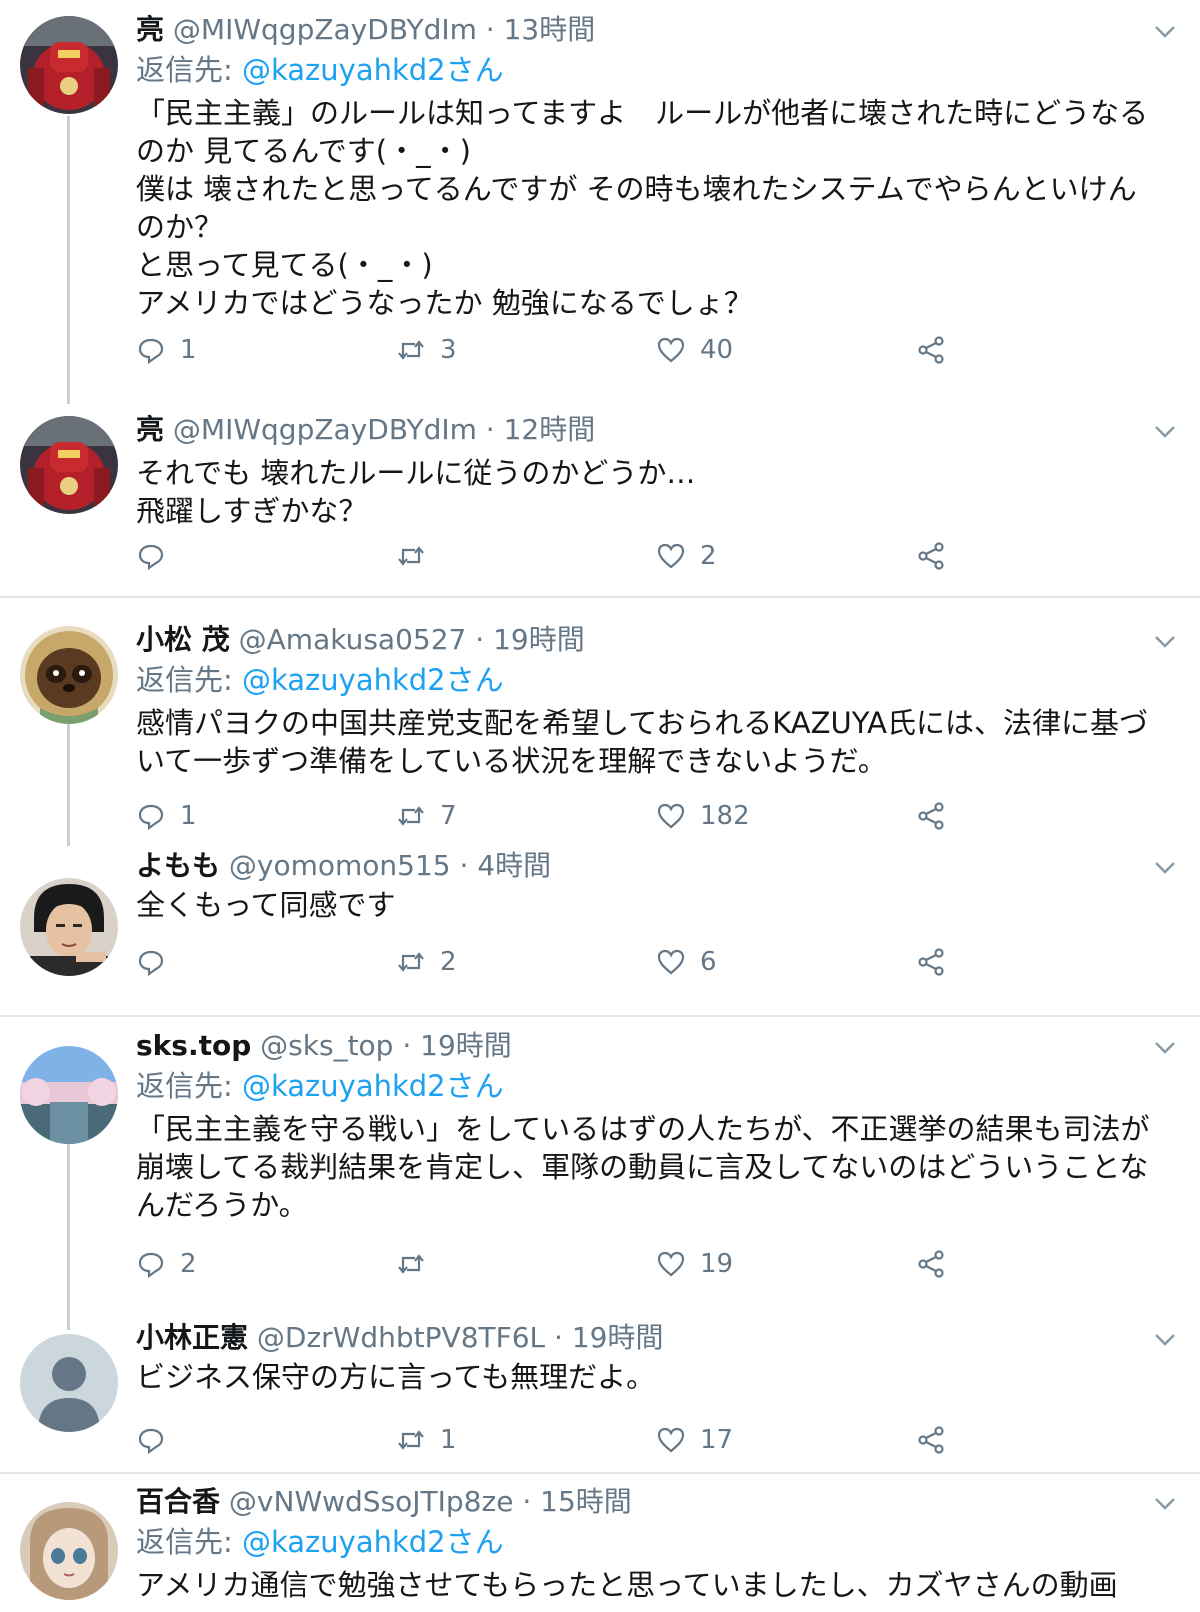 This screenshot has width=1200, height=1612. What do you see at coordinates (550, 29) in the screenshot?
I see `timestamp: 13時間` at bounding box center [550, 29].